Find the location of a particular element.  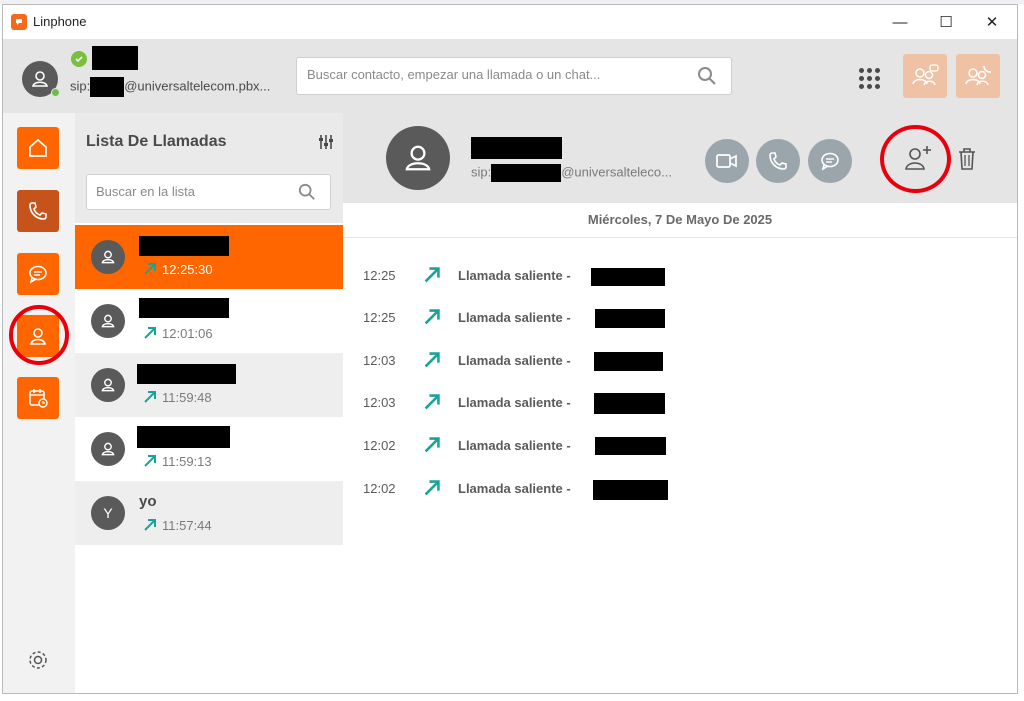

left-navigation is located at coordinates (39, 403).